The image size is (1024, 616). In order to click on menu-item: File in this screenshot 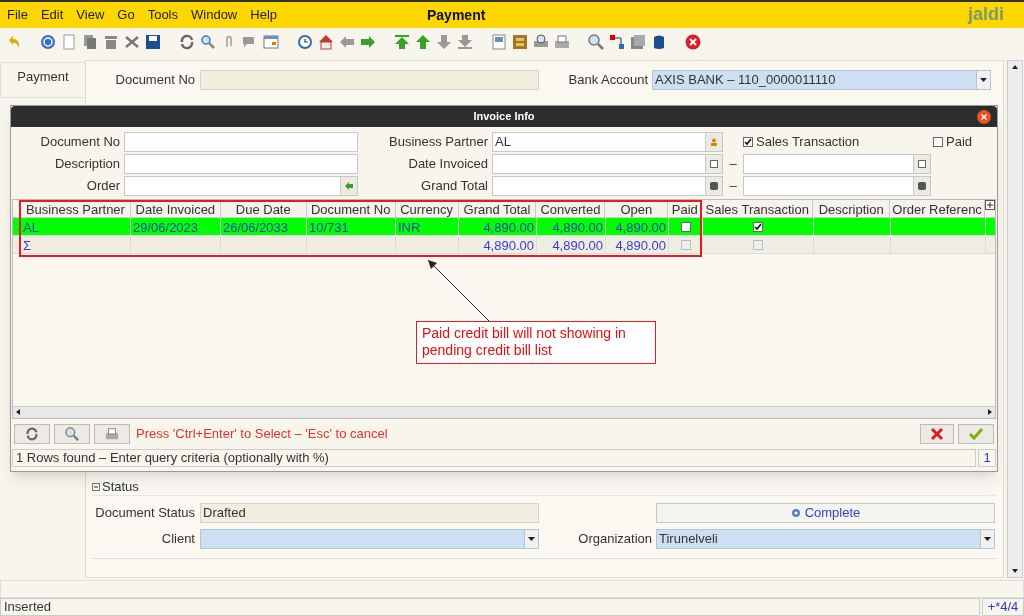, I will do `click(17, 15)`.